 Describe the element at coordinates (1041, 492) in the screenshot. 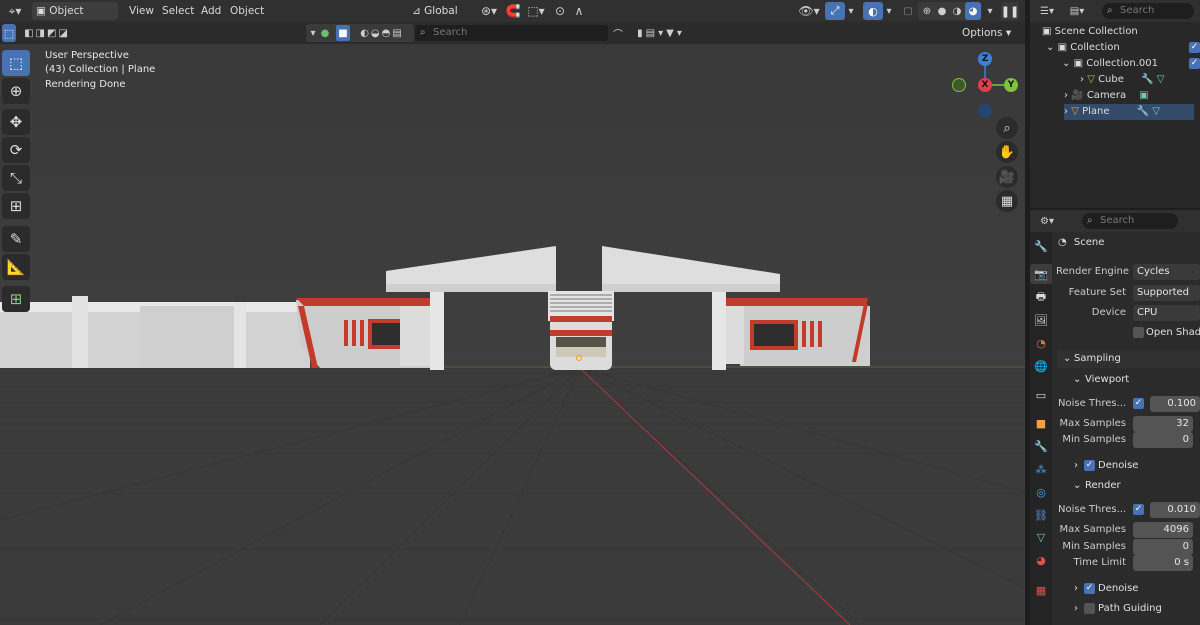

I see `physics-tab-icon: ◎` at that location.